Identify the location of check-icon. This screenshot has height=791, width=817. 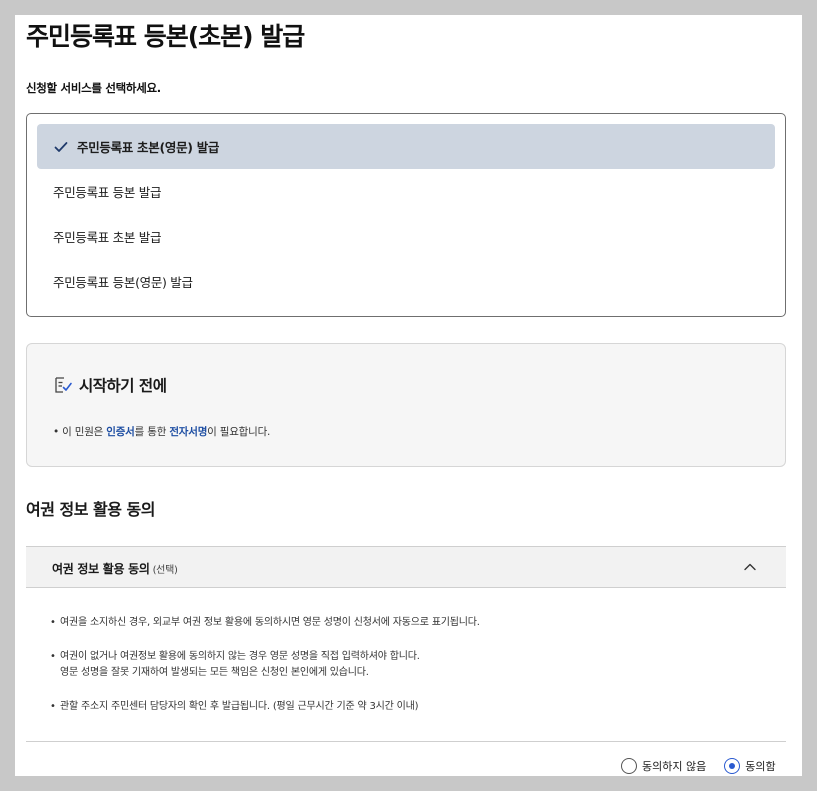
(61, 147).